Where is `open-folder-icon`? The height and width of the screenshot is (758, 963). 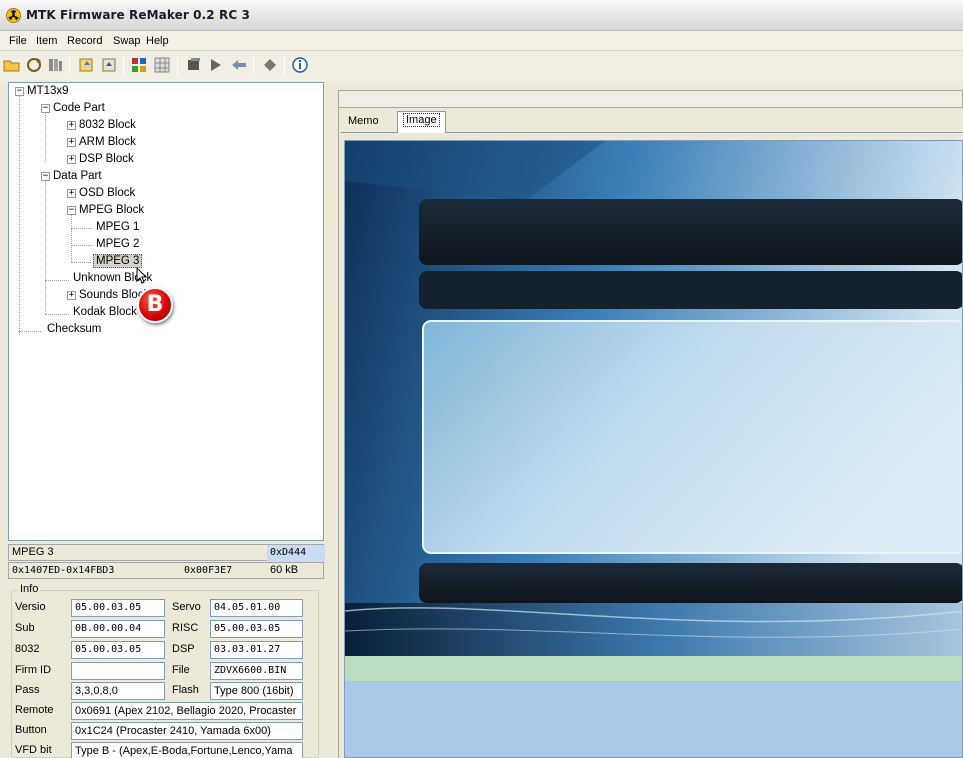 open-folder-icon is located at coordinates (12, 65).